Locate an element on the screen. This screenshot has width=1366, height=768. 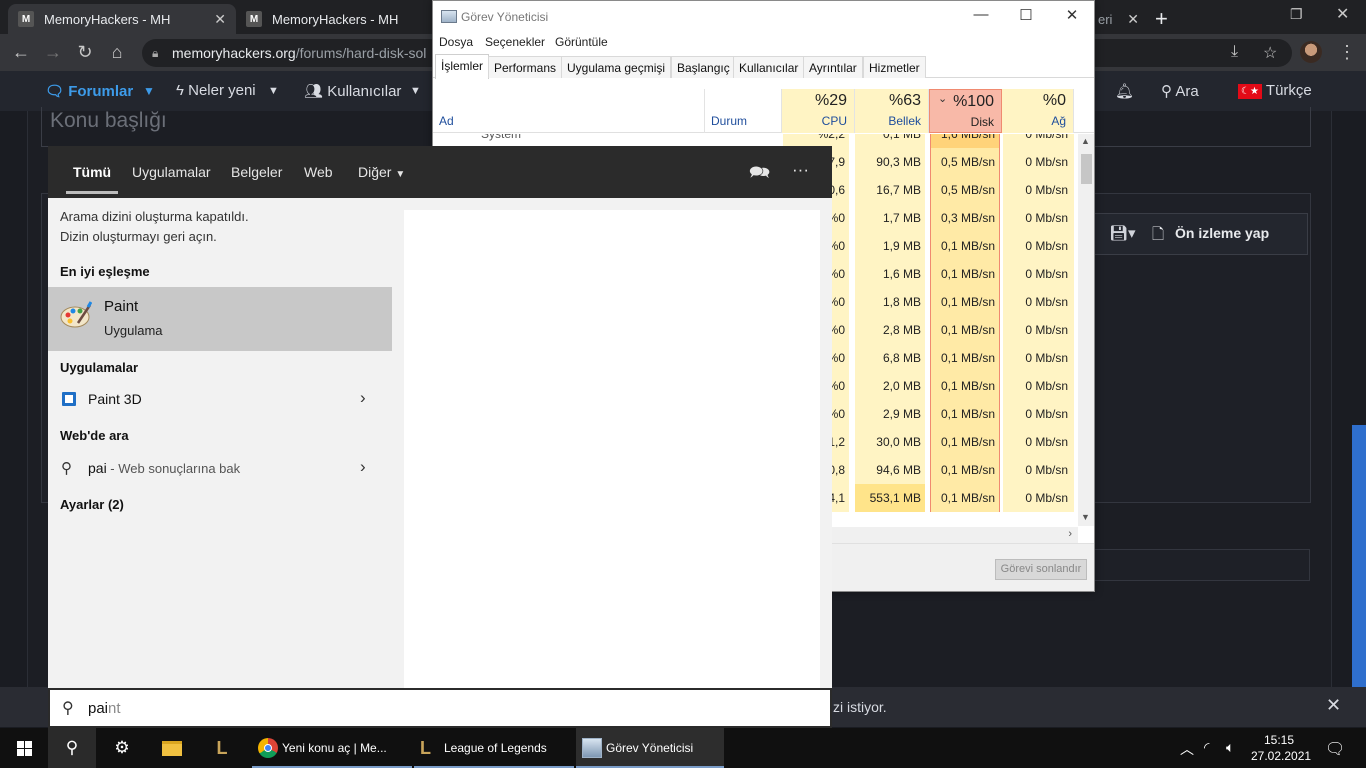
tab-details: Ayrıntılar is located at coordinates (833, 67).